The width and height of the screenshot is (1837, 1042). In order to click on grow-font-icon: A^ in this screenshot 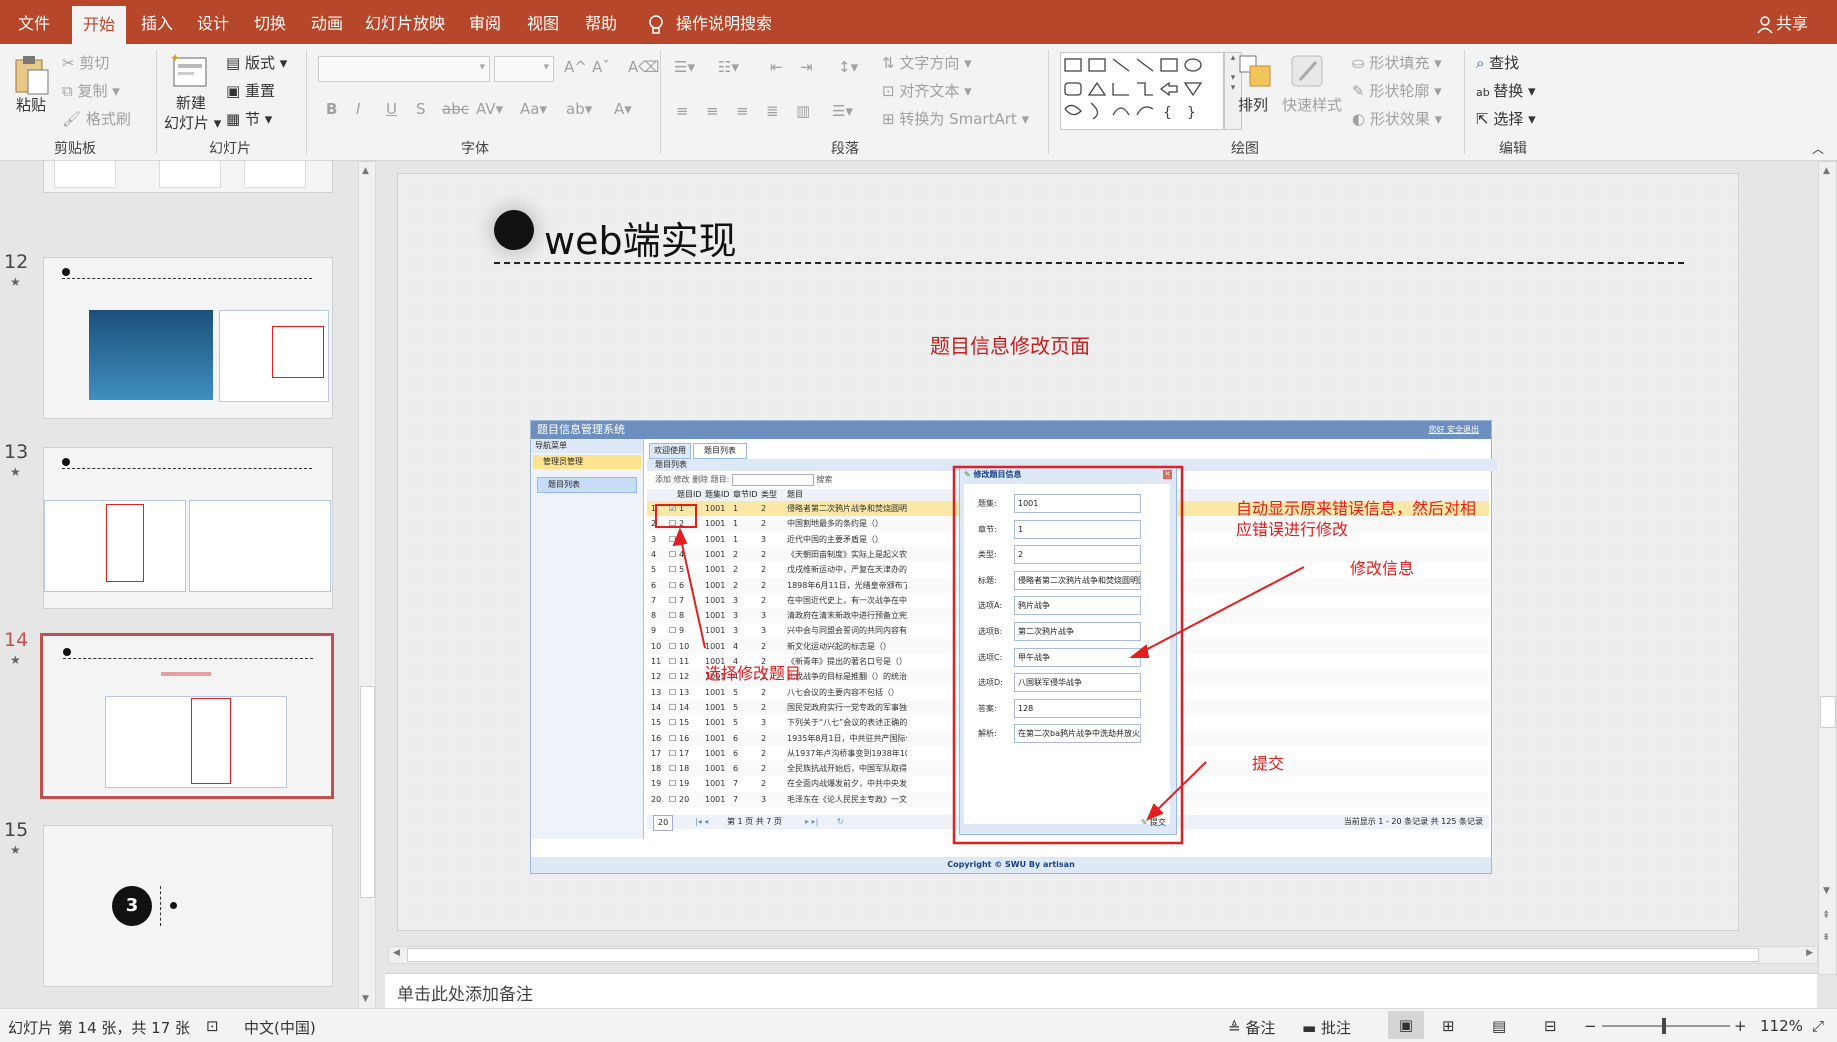, I will do `click(575, 67)`.